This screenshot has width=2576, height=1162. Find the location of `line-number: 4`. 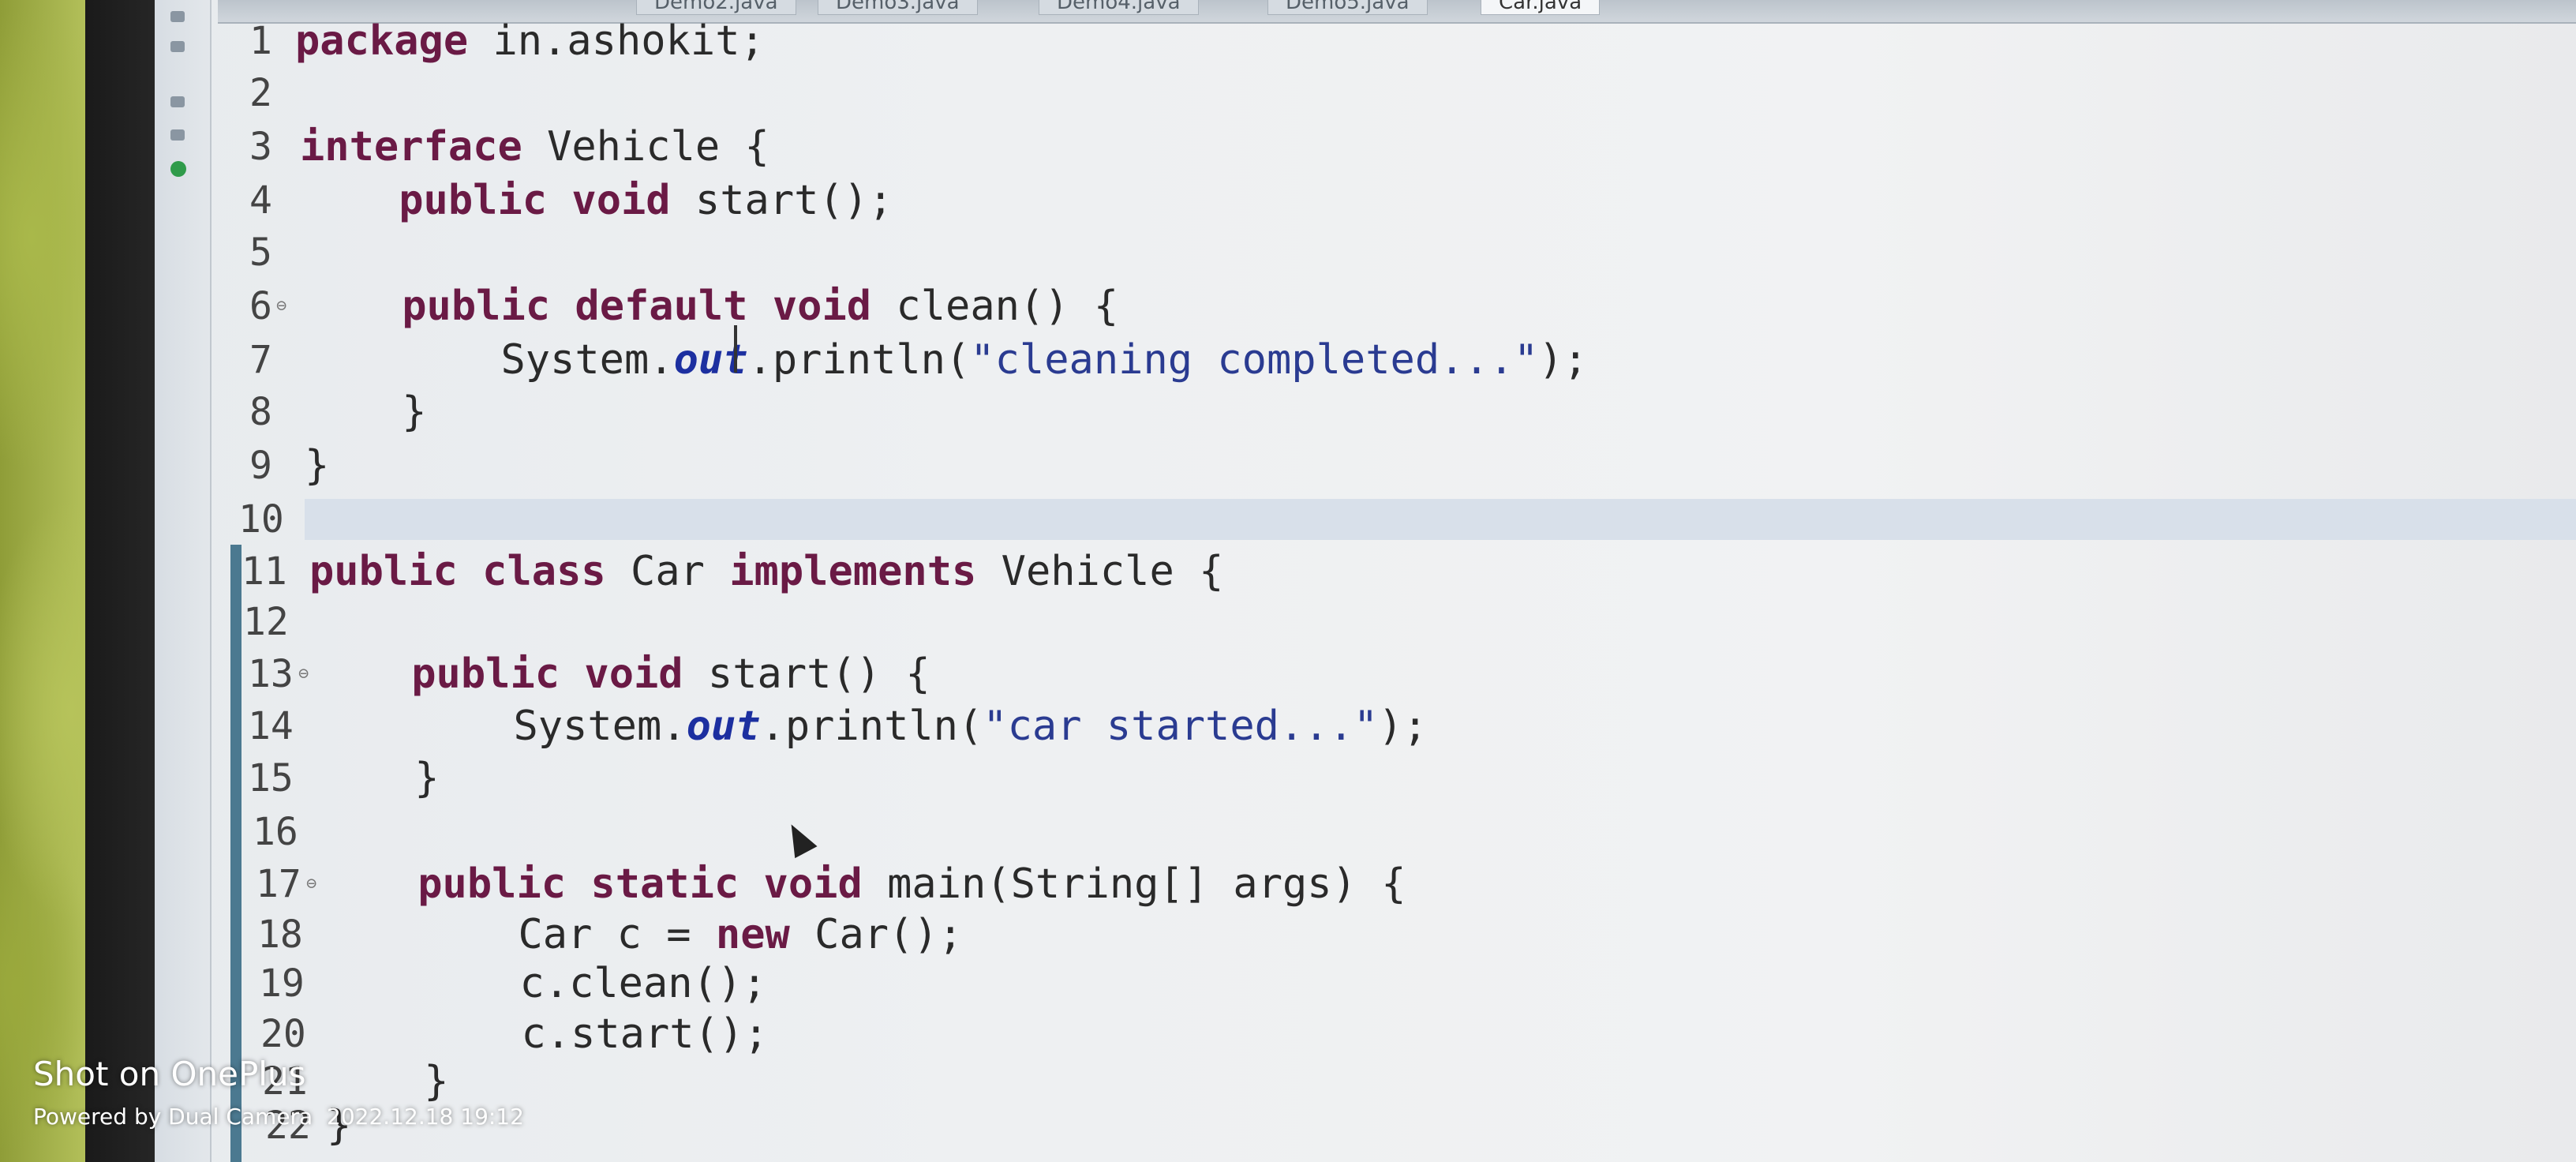

line-number: 4 is located at coordinates (260, 200).